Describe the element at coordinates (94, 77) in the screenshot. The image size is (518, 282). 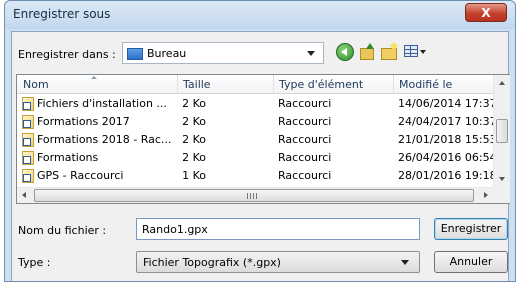
I see `sort-ascending-icon` at that location.